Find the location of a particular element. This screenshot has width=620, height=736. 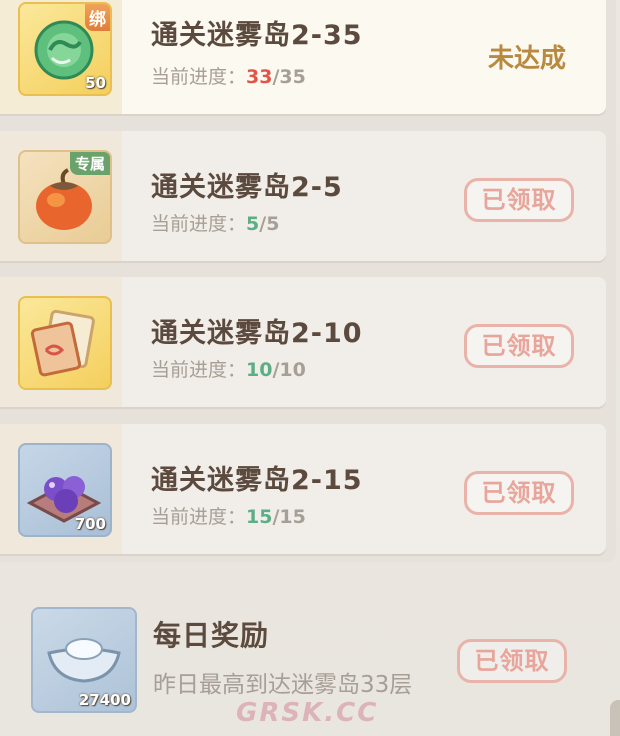

task-progress: 当前进度：5/5 is located at coordinates (215, 222).